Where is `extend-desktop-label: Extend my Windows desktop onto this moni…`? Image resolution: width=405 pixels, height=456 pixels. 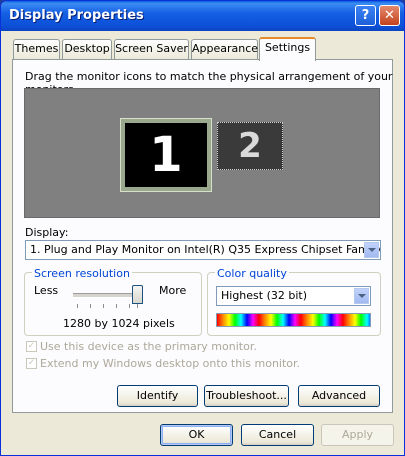 extend-desktop-label: Extend my Windows desktop onto this moni… is located at coordinates (170, 363).